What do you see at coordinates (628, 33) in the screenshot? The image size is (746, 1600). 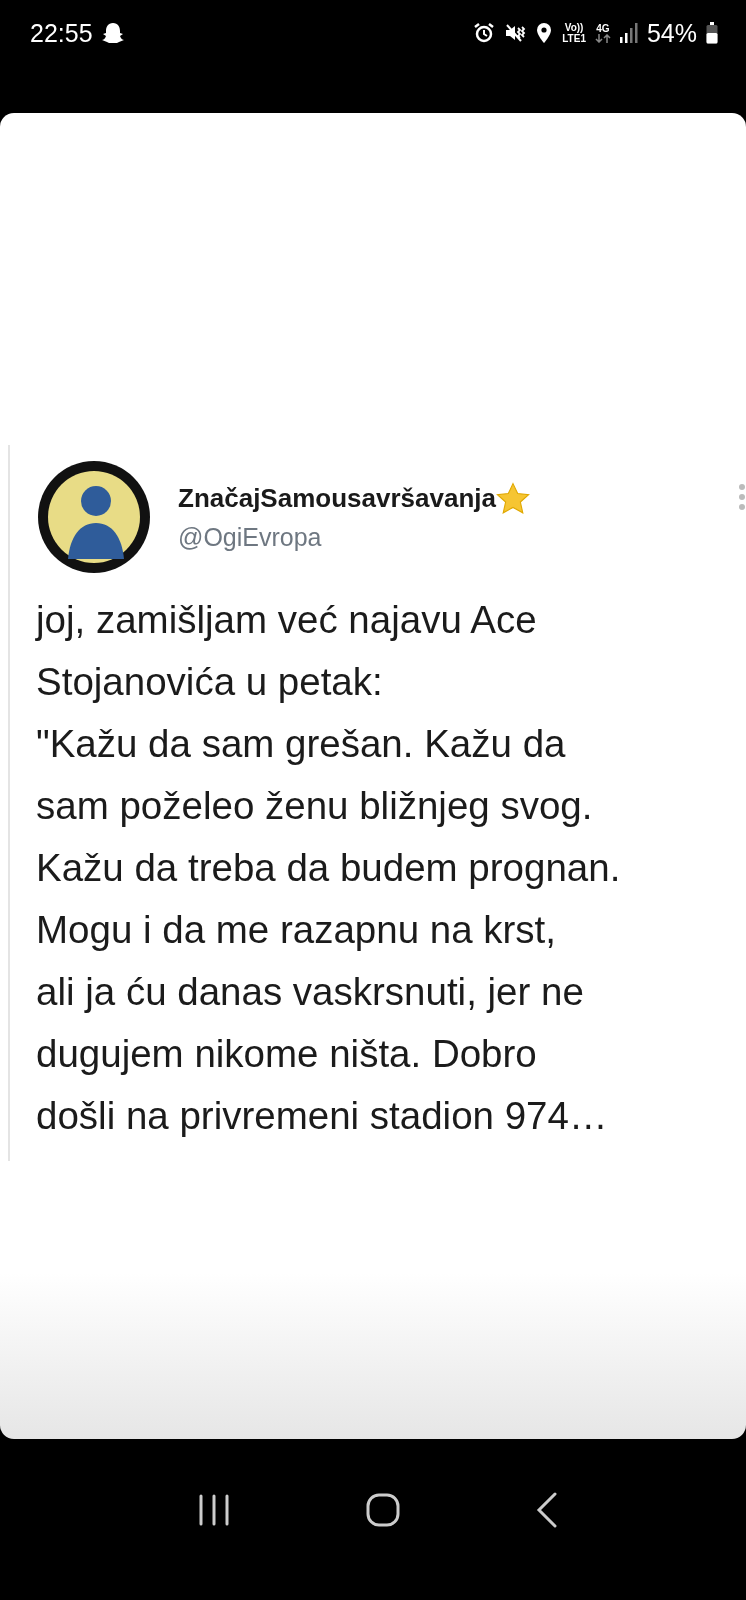 I see `signal-icon` at bounding box center [628, 33].